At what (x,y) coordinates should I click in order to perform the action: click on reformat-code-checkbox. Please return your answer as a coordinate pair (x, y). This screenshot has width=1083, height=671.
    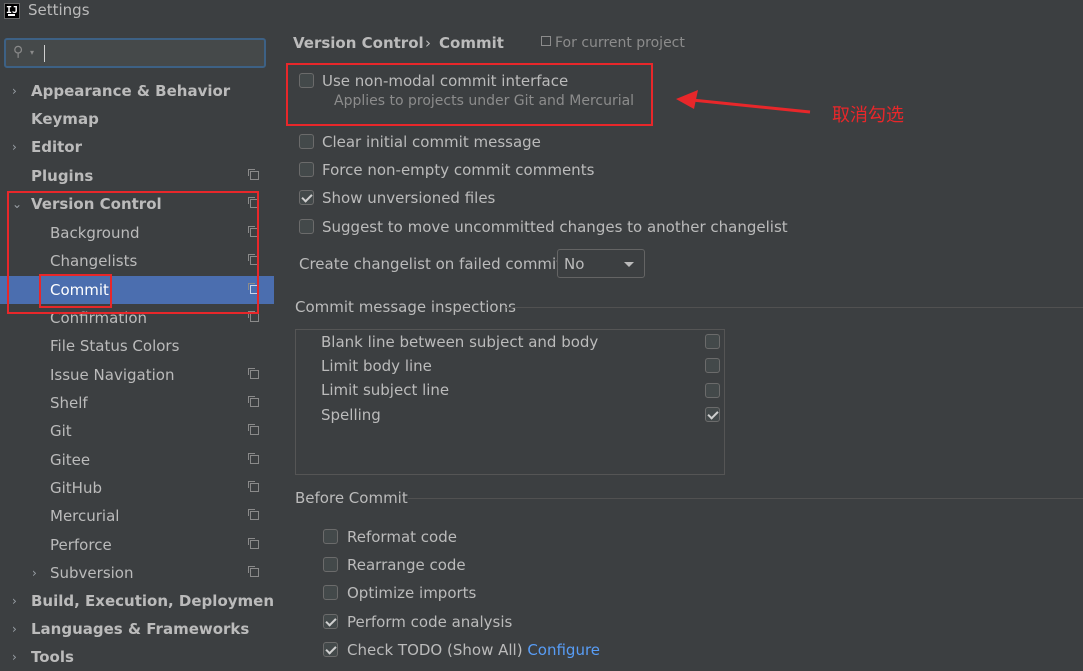
    Looking at the image, I should click on (330, 536).